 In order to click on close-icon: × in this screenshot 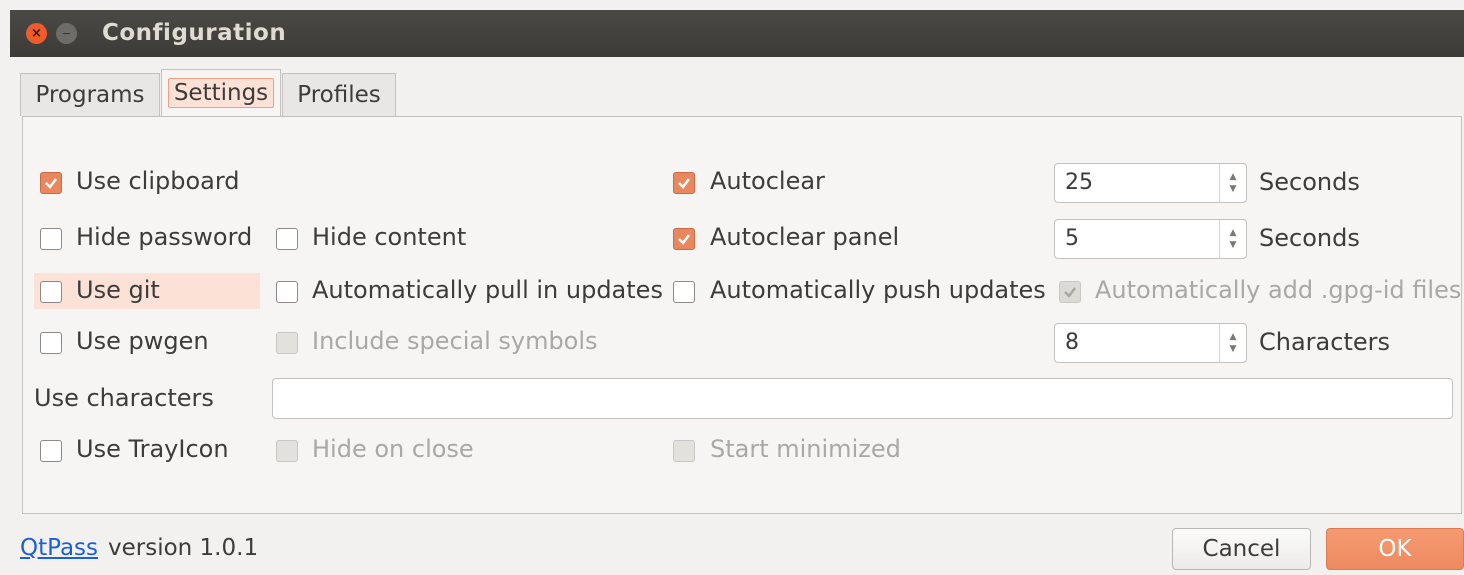, I will do `click(36, 33)`.